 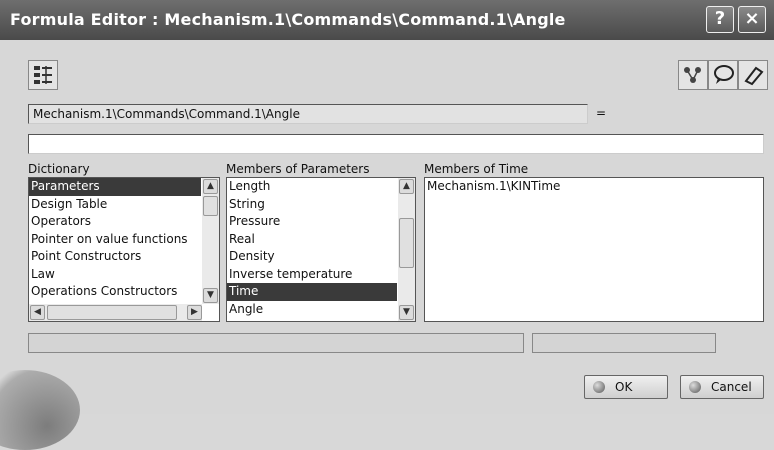 What do you see at coordinates (115, 222) in the screenshot?
I see `list-item: Operators` at bounding box center [115, 222].